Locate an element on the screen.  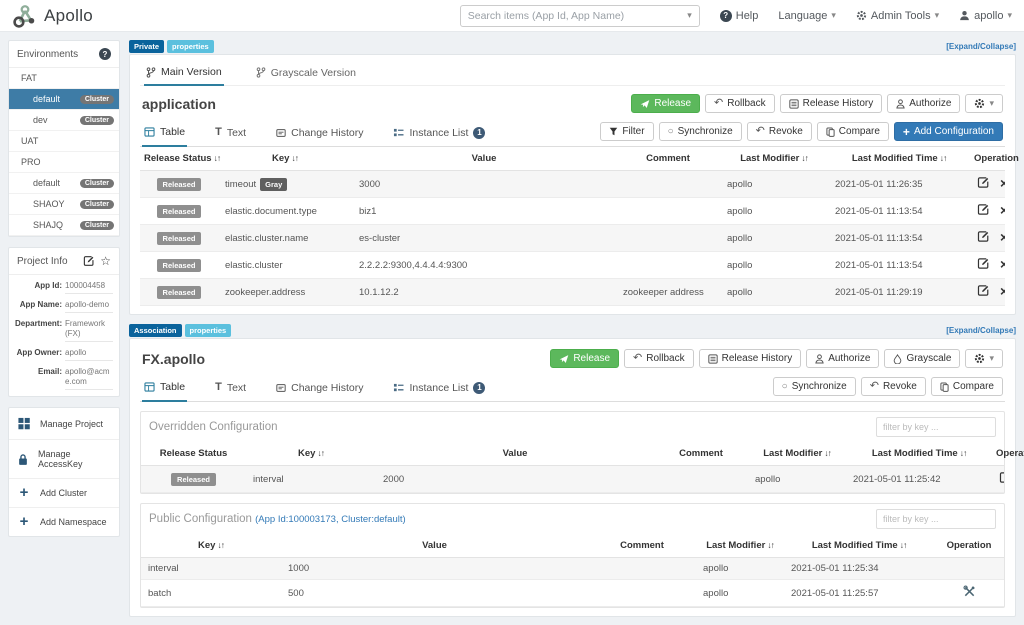
help-link: ? Help is located at coordinates (738, 15).